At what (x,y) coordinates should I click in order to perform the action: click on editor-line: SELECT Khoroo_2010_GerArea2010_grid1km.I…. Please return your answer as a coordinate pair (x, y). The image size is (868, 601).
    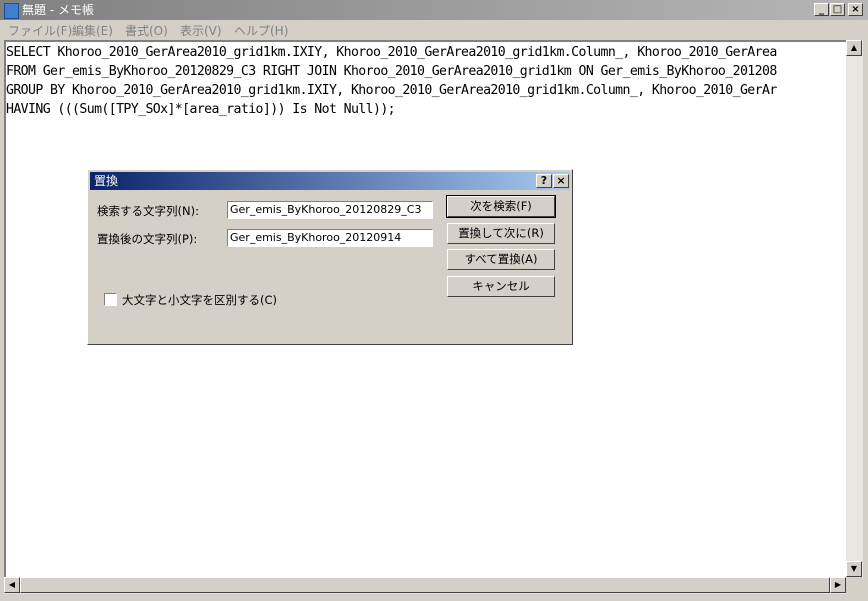
    Looking at the image, I should click on (391, 52).